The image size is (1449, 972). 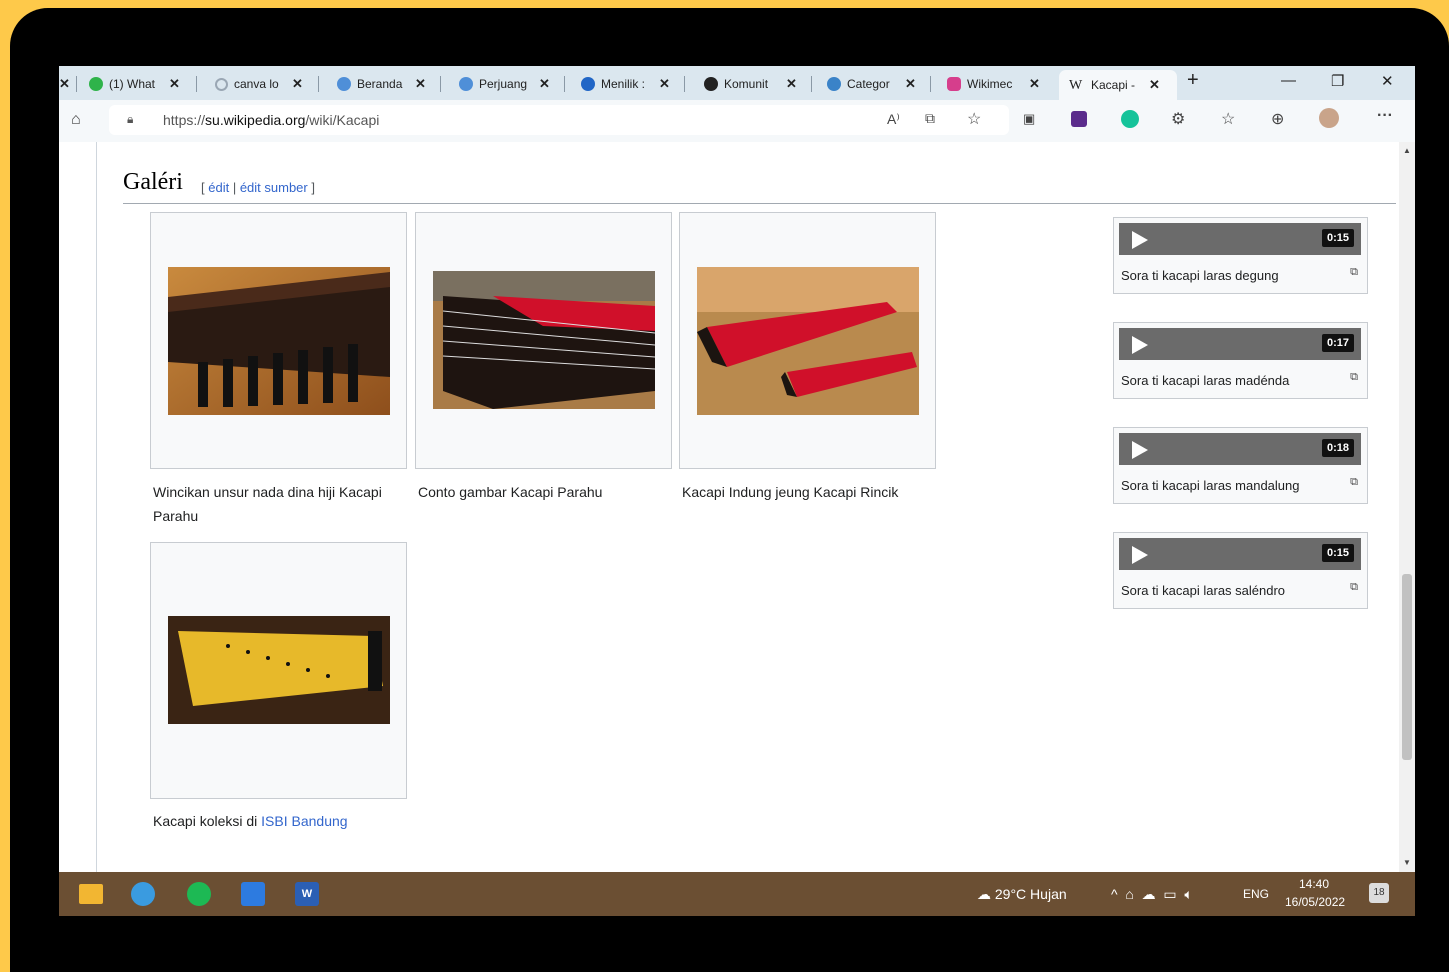 I want to click on tab-label: Wikimec, so click(x=990, y=84).